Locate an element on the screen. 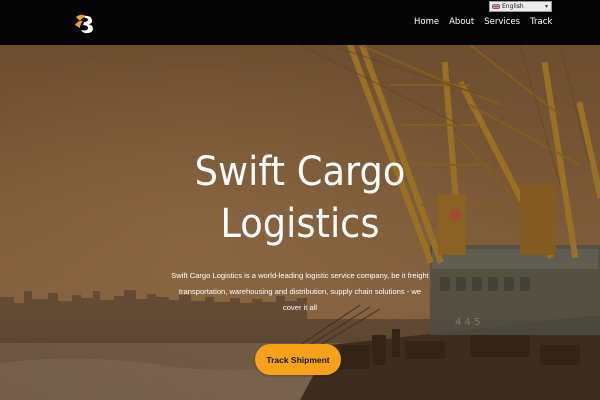  site-header: Home About Services Track English ▾ is located at coordinates (300, 22).